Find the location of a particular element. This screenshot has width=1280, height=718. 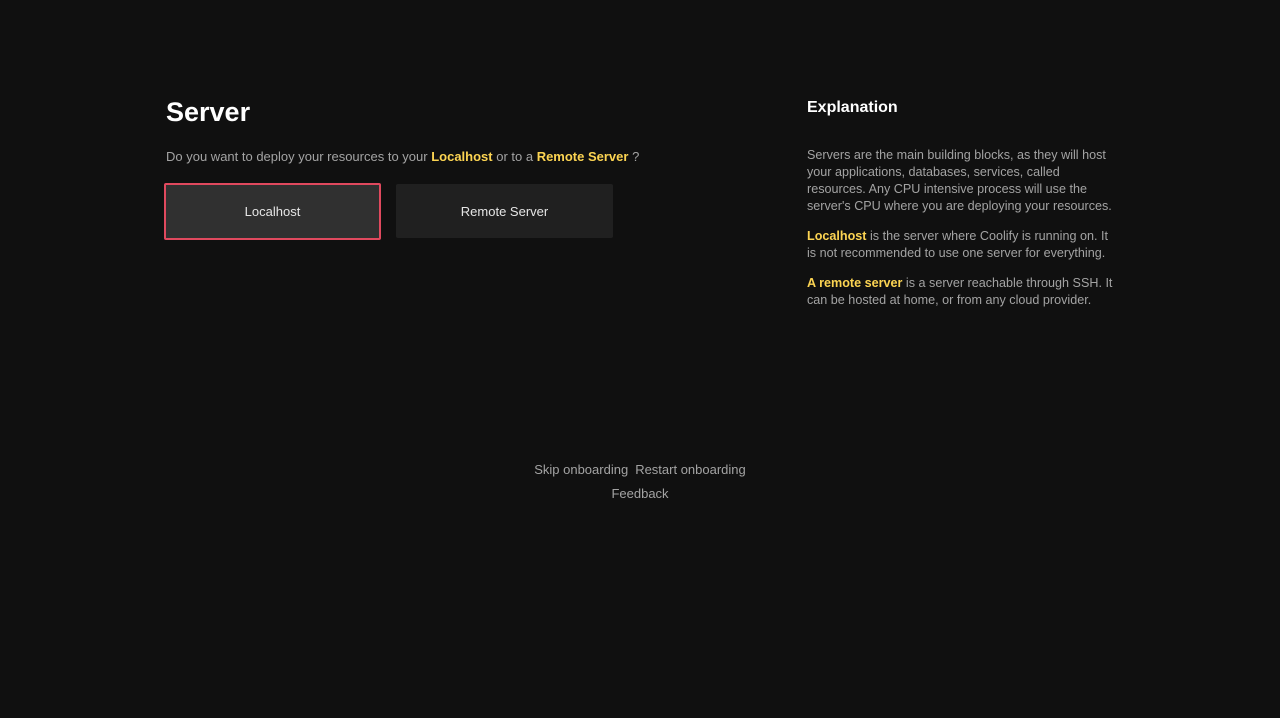

feedback-link: Feedback is located at coordinates (639, 494).